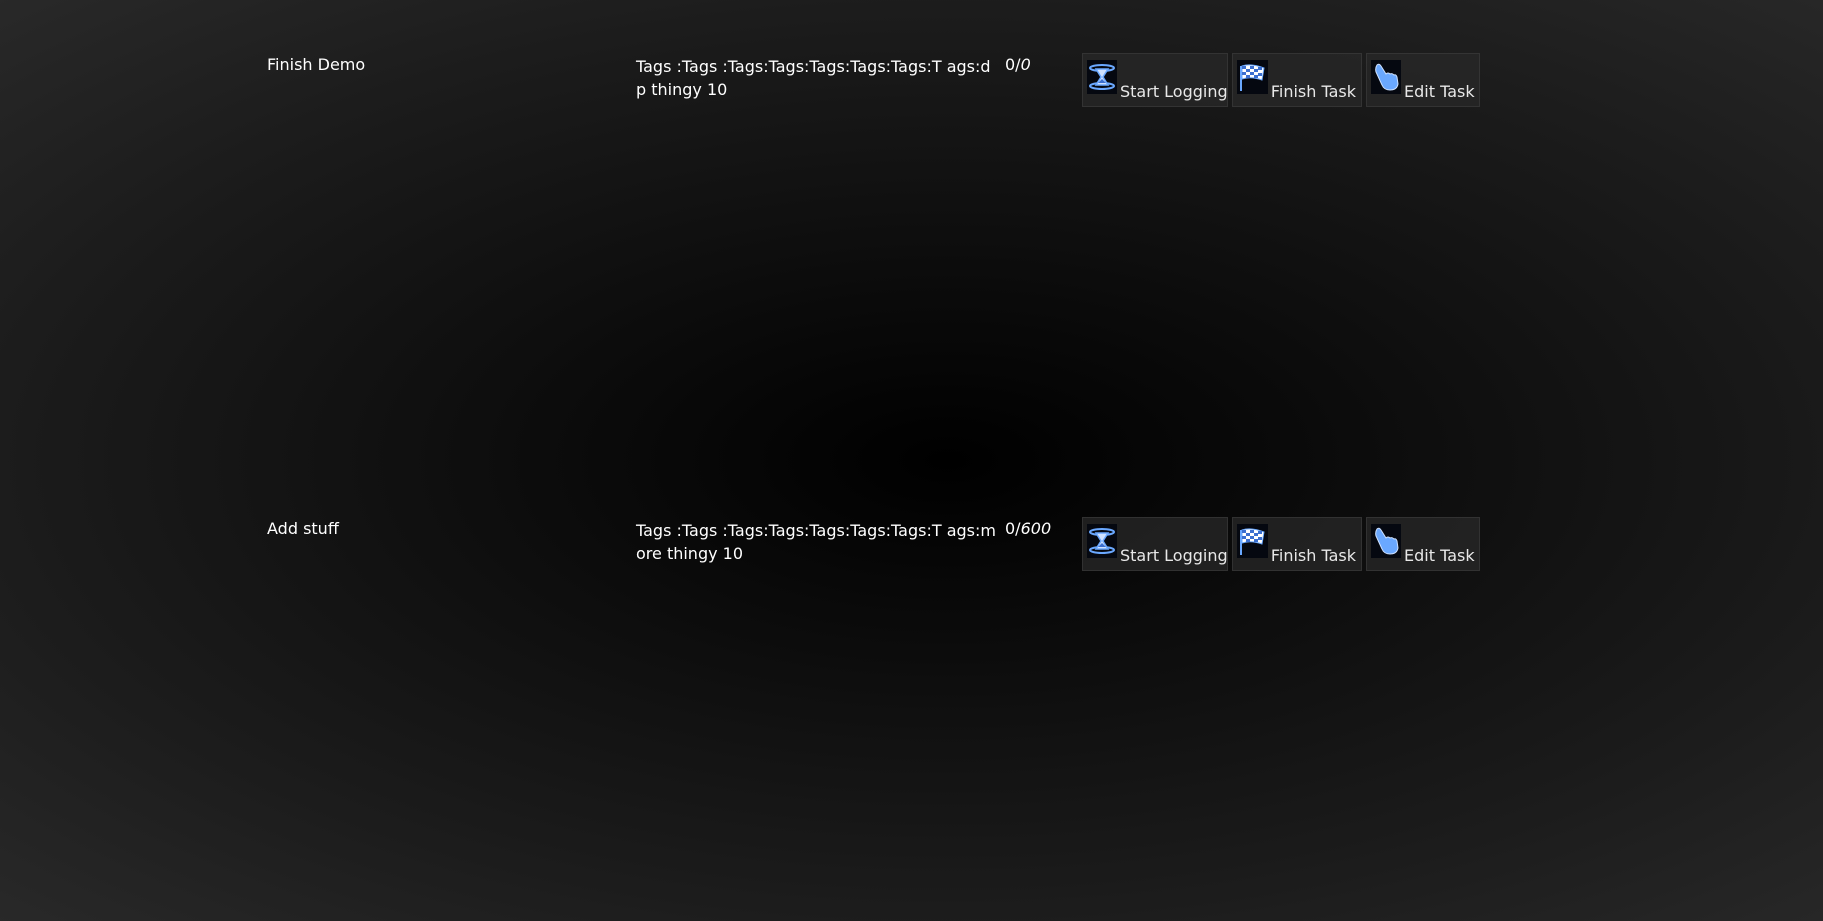 This screenshot has width=1823, height=921. I want to click on progress-goal: 0, so click(1025, 64).